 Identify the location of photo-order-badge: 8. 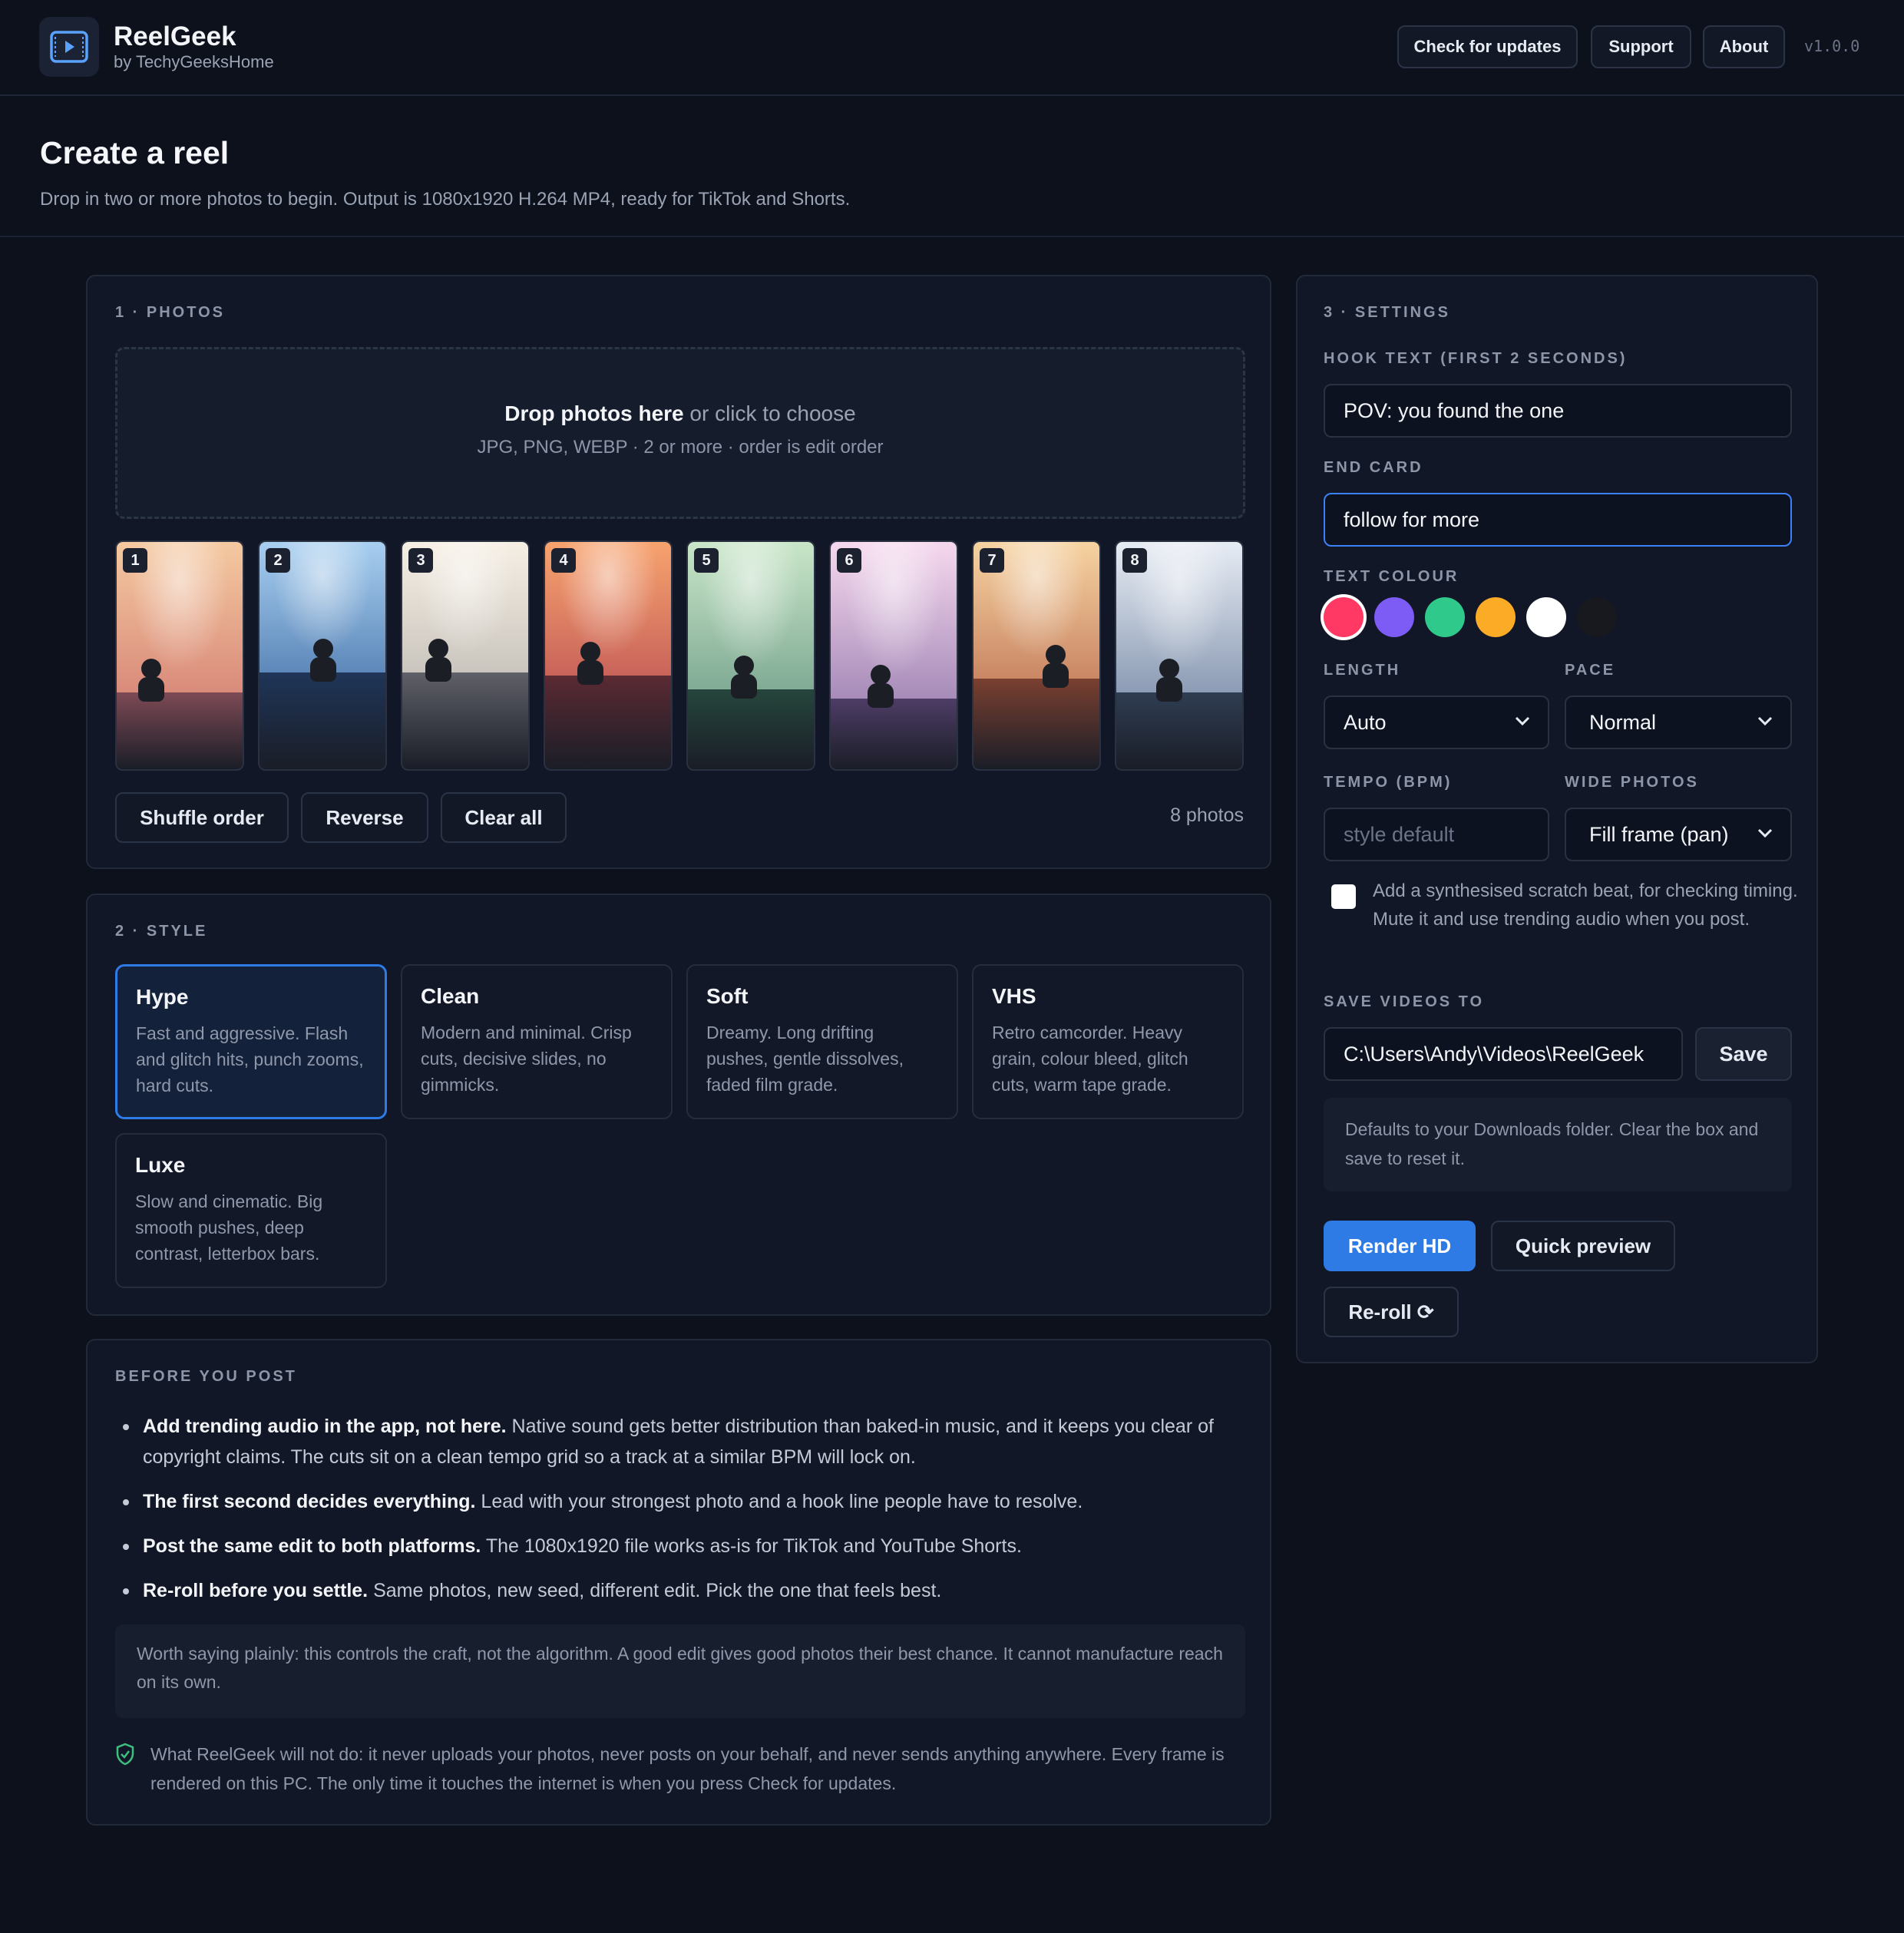
(1134, 560).